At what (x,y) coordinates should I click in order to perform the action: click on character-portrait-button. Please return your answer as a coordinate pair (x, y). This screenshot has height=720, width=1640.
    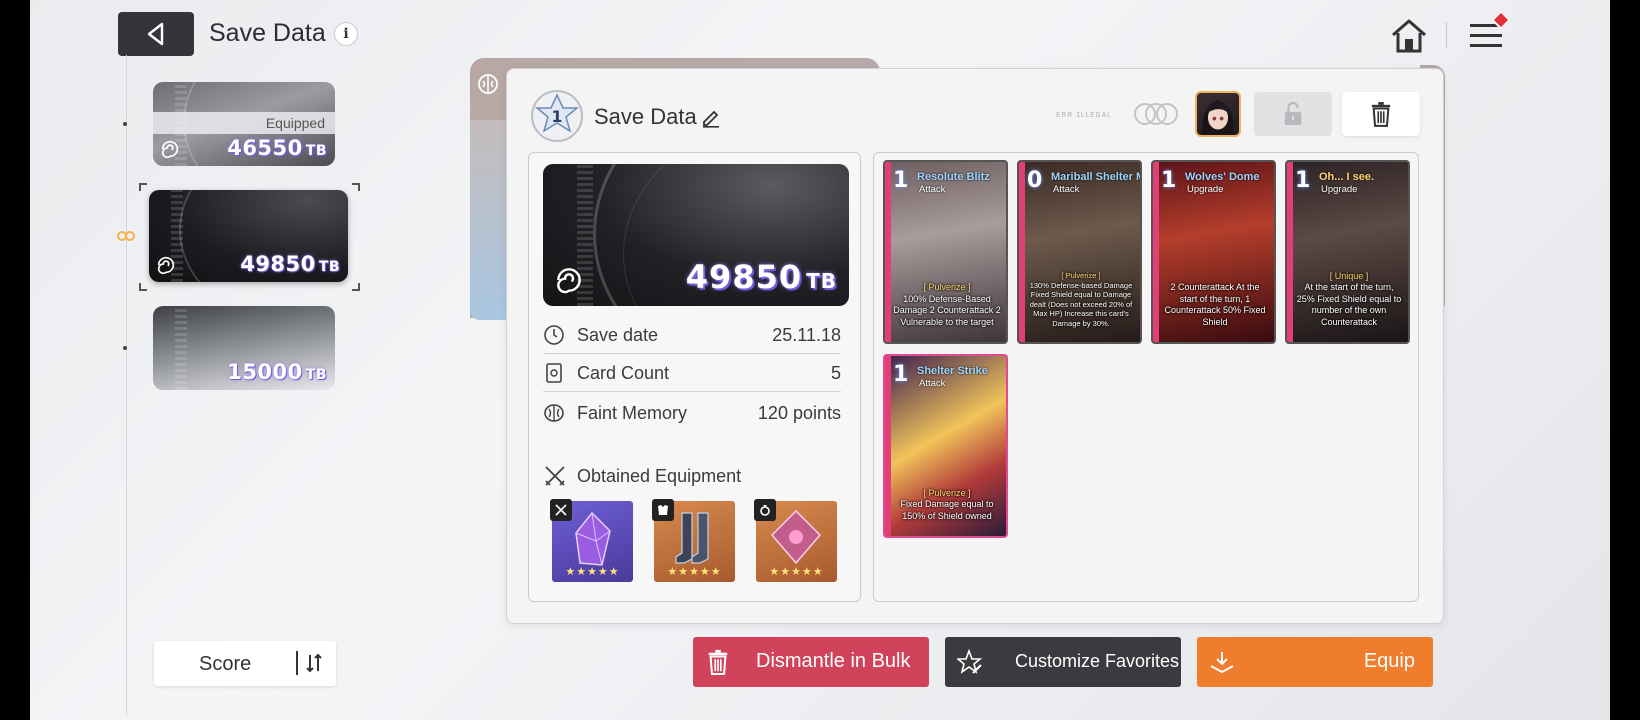
    Looking at the image, I should click on (1218, 114).